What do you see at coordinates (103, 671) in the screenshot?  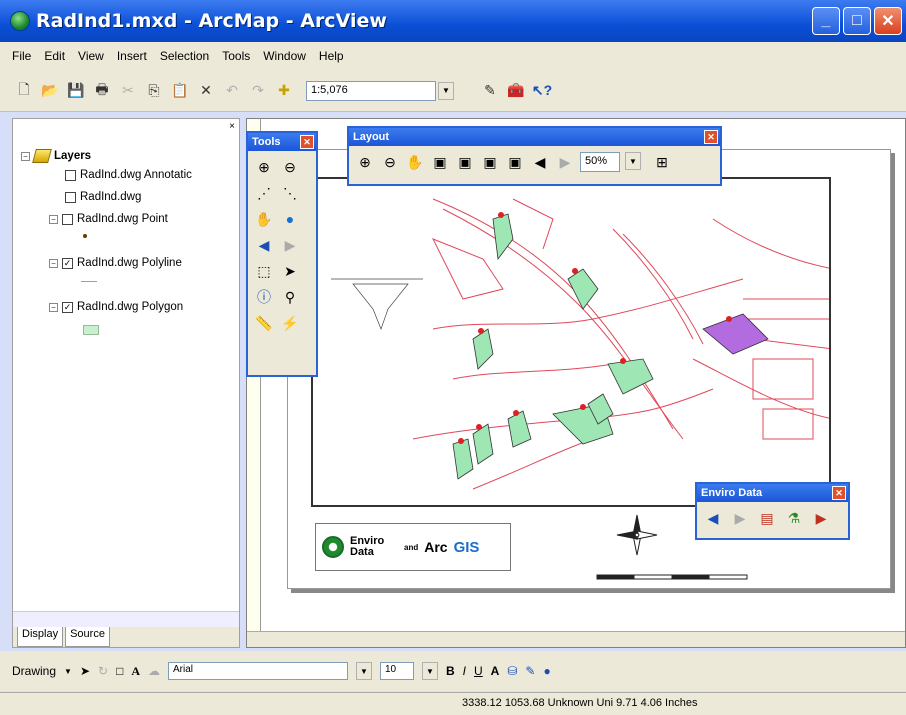 I see `rotate-icon: ↻` at bounding box center [103, 671].